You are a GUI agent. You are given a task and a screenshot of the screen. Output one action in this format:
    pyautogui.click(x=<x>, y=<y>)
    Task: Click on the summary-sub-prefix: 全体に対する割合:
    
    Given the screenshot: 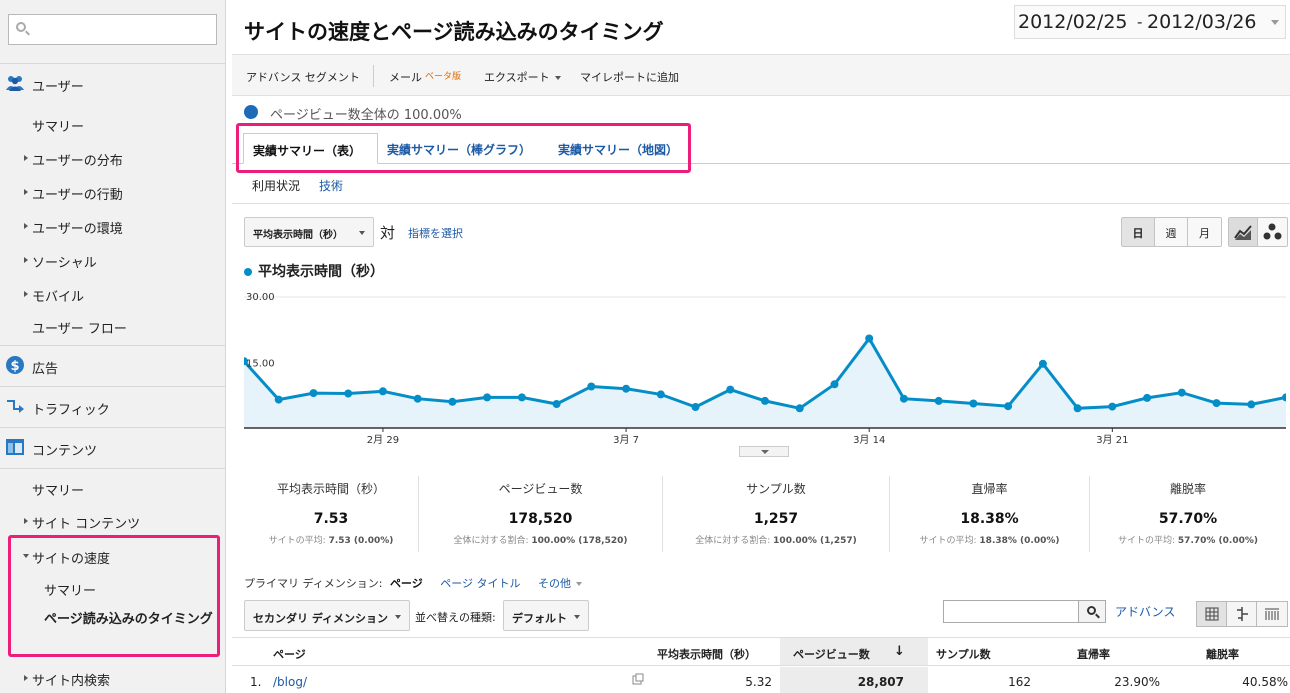 What is the action you would take?
    pyautogui.click(x=733, y=541)
    